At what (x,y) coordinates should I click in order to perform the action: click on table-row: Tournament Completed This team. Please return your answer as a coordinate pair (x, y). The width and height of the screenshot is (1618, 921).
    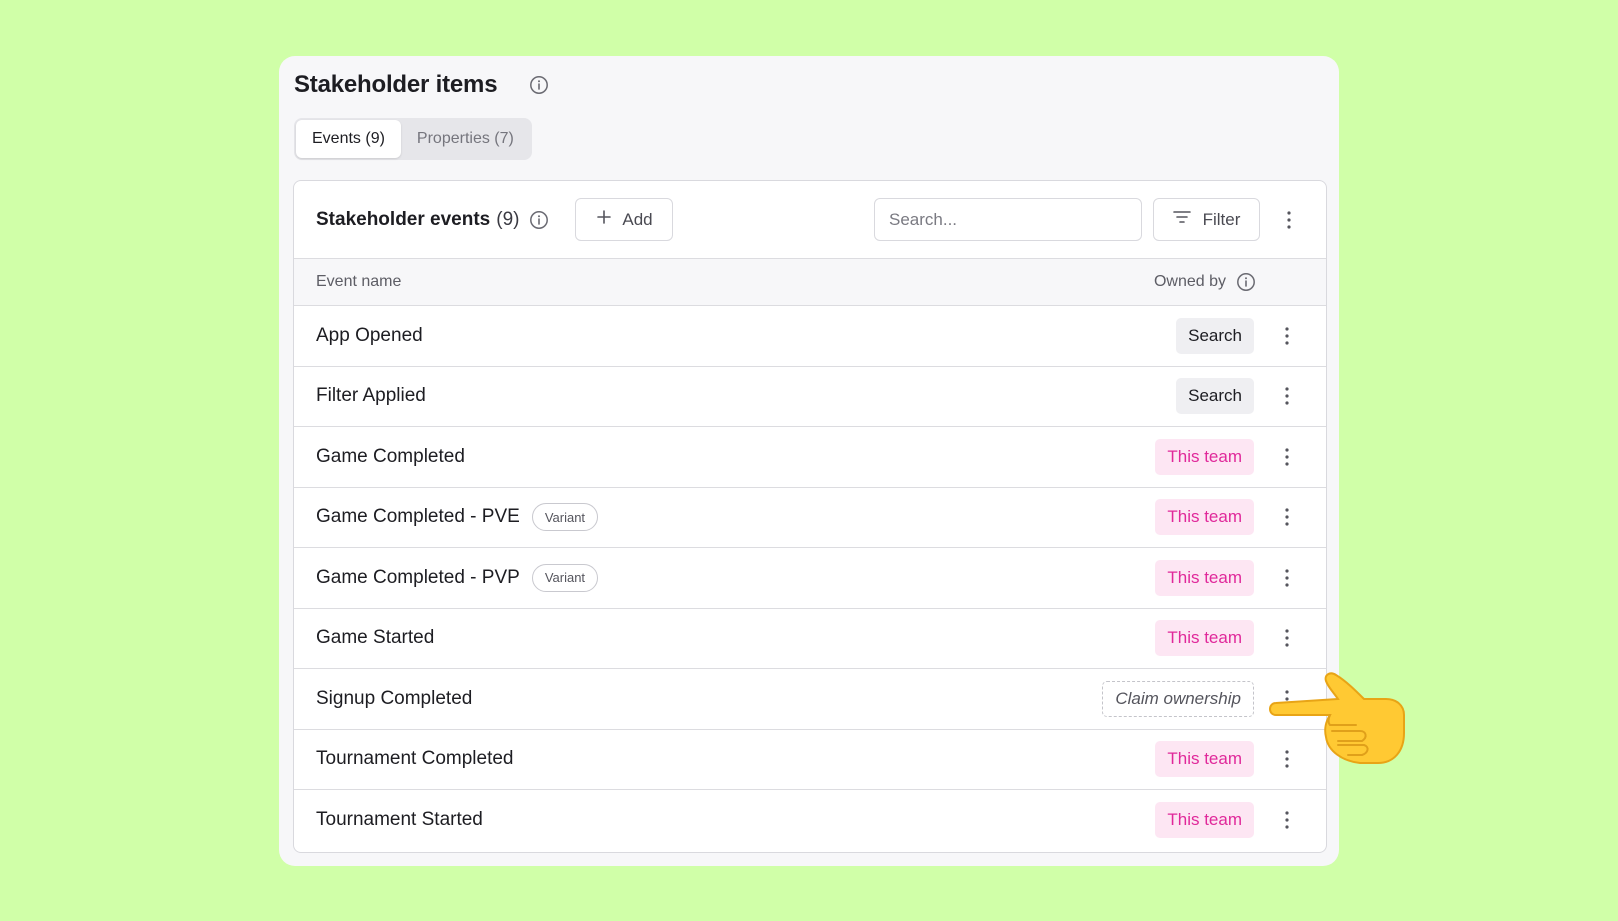
    Looking at the image, I should click on (810, 760).